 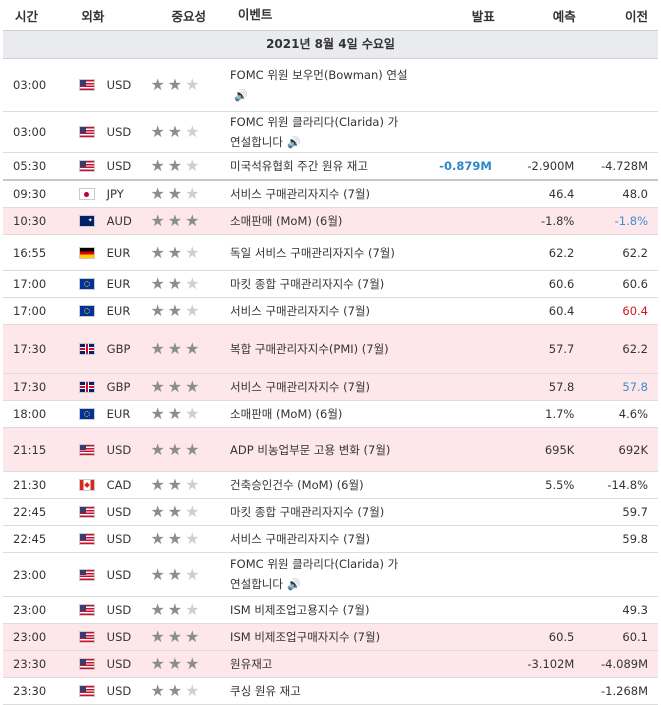 I want to click on event-title: 미국석유협회 주간 원유 재고, so click(x=319, y=166).